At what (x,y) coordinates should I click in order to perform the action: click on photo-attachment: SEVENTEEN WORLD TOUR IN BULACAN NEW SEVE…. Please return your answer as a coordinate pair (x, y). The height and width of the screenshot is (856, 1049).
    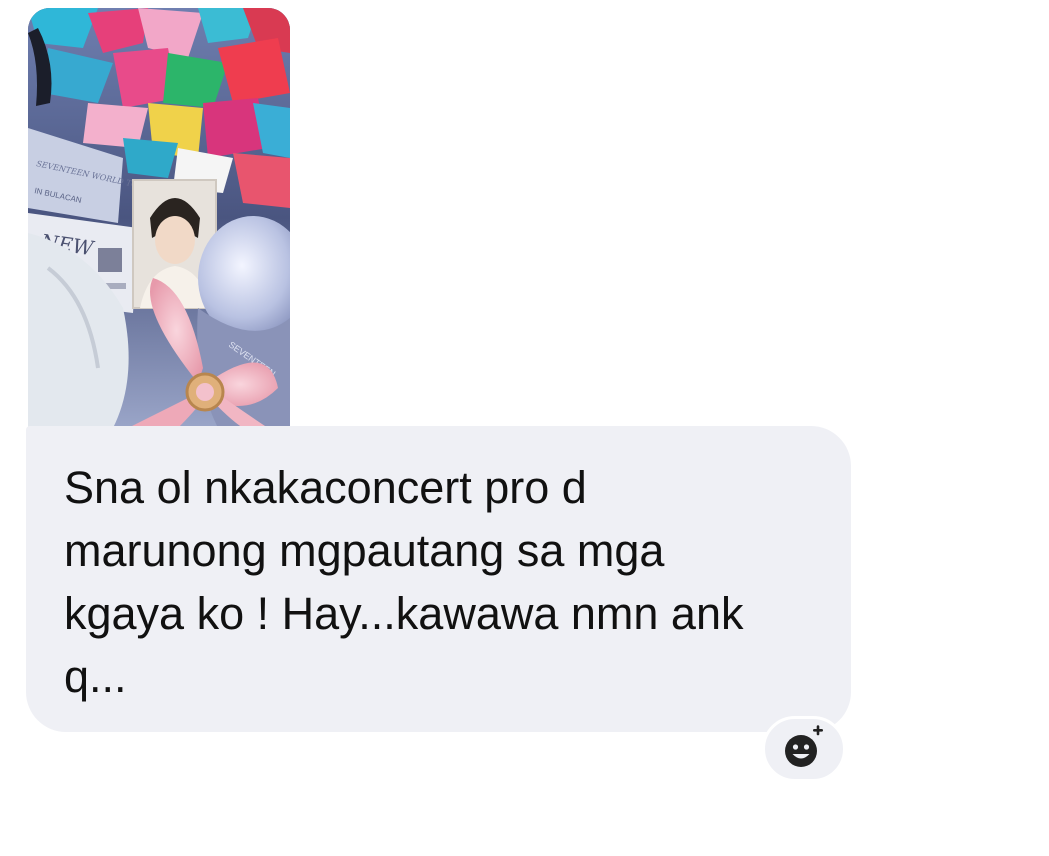
    Looking at the image, I should click on (159, 218).